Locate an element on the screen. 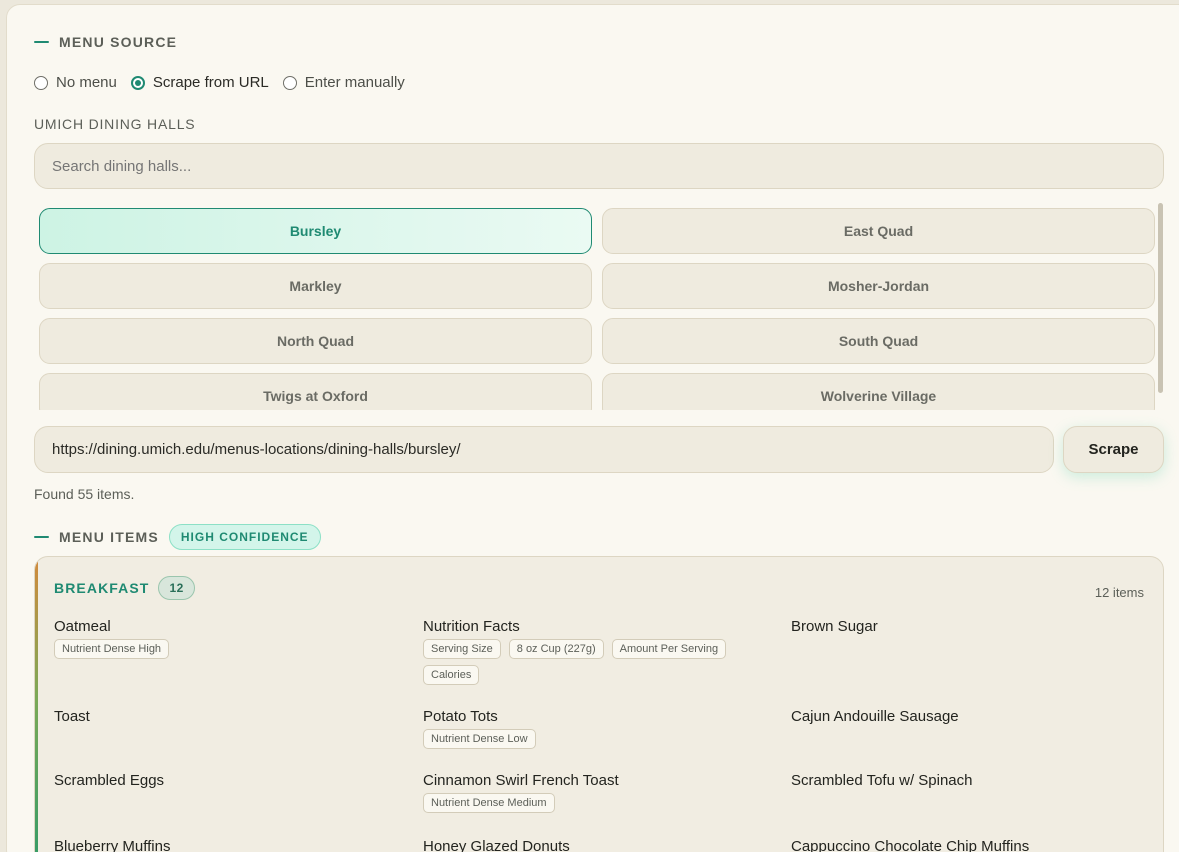  hall-button-south-quad: South Quad is located at coordinates (878, 341).